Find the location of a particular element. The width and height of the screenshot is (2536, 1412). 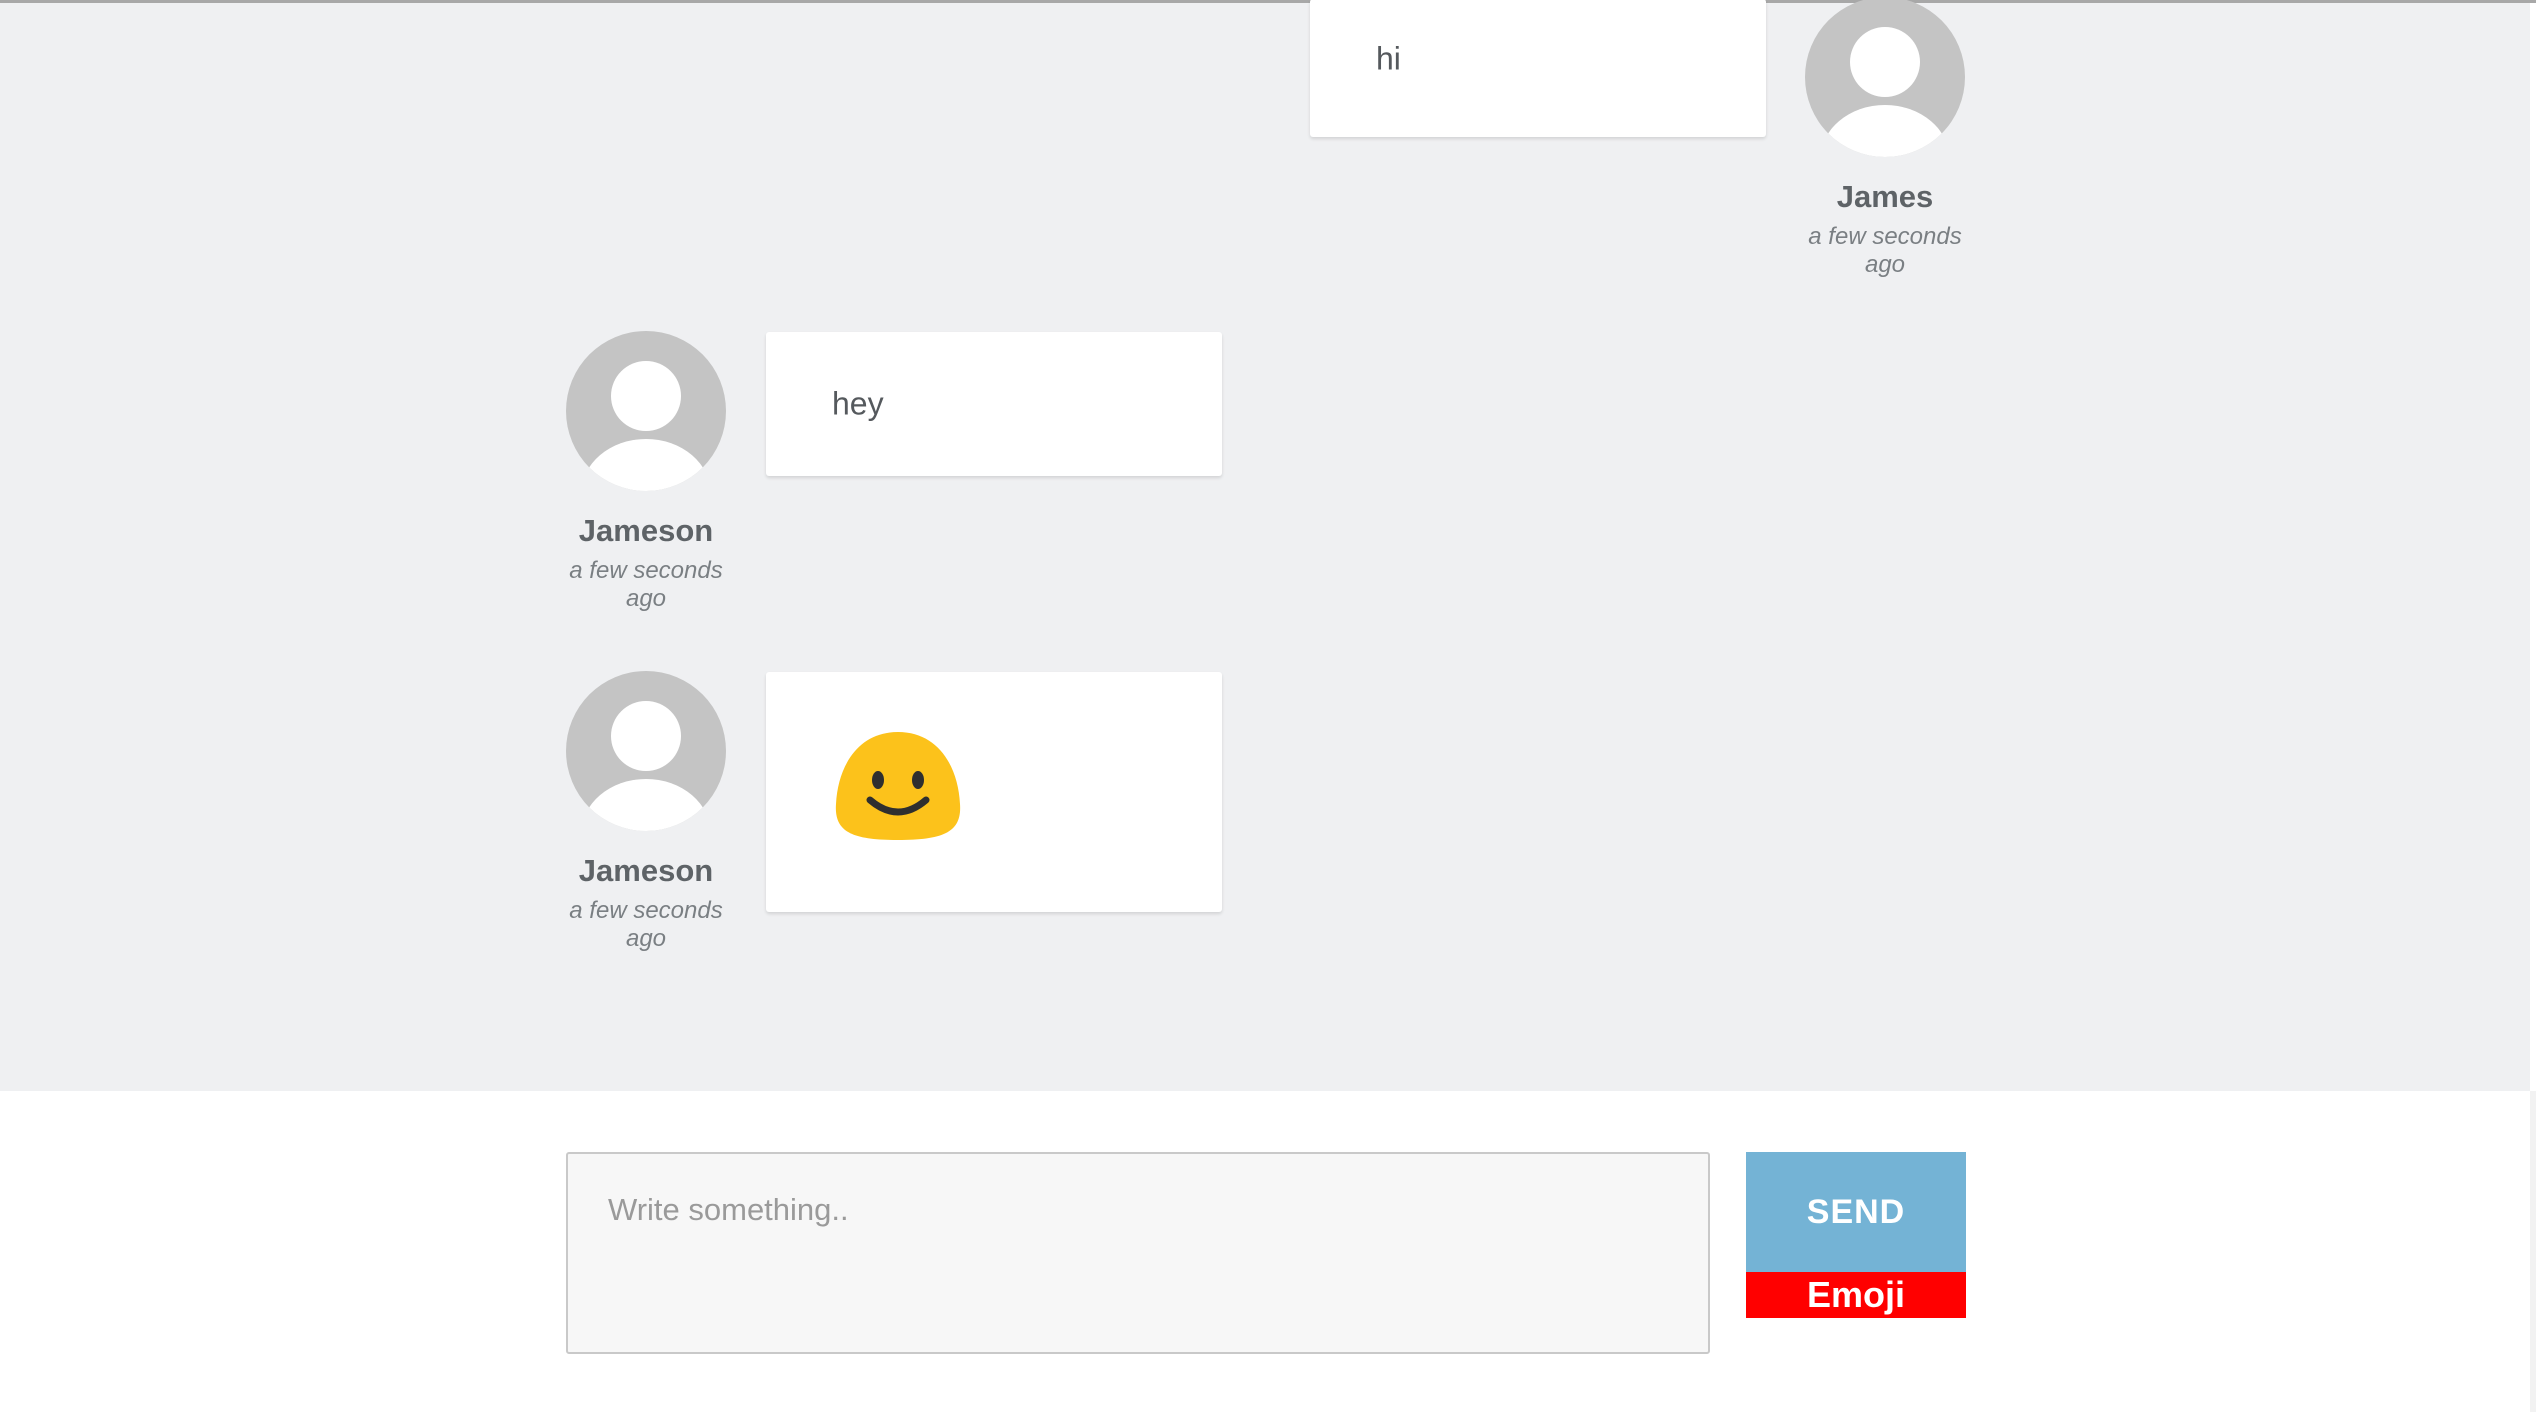

send-button-label: SEND is located at coordinates (1856, 1211).